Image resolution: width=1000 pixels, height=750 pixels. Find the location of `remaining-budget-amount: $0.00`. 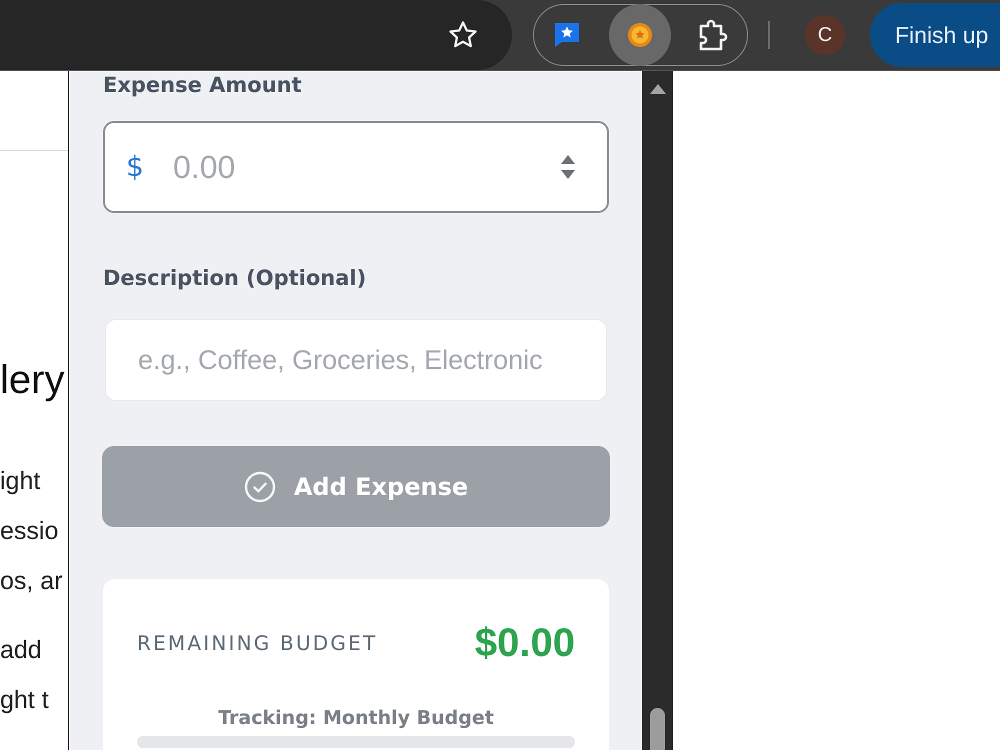

remaining-budget-amount: $0.00 is located at coordinates (524, 643).